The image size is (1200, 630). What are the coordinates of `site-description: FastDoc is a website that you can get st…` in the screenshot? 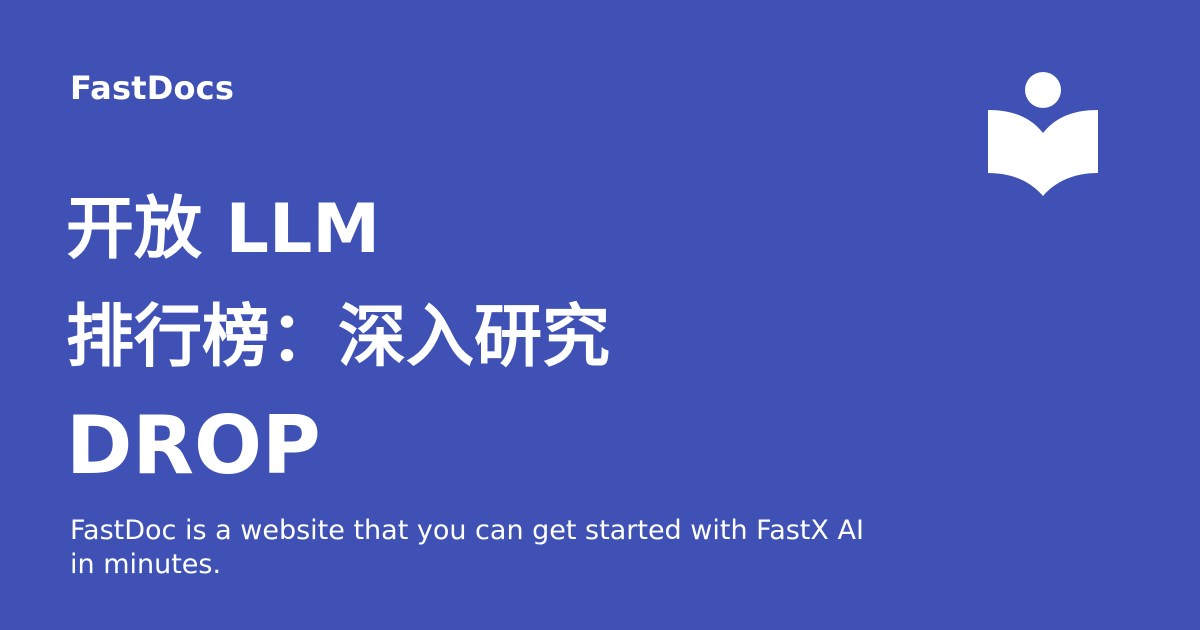 It's located at (467, 547).